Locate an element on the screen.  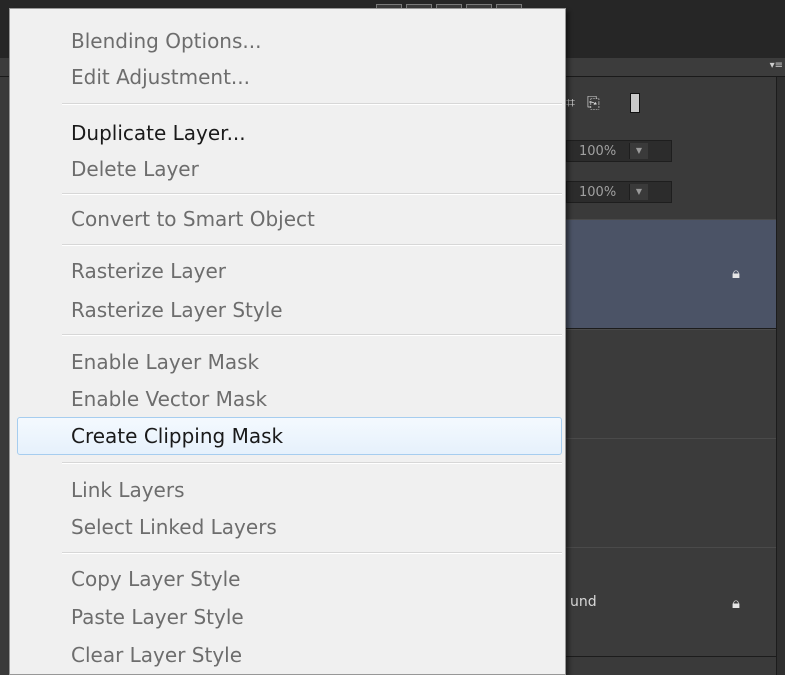
opacity-dropdown-arrow-icon: ▼ is located at coordinates (638, 151).